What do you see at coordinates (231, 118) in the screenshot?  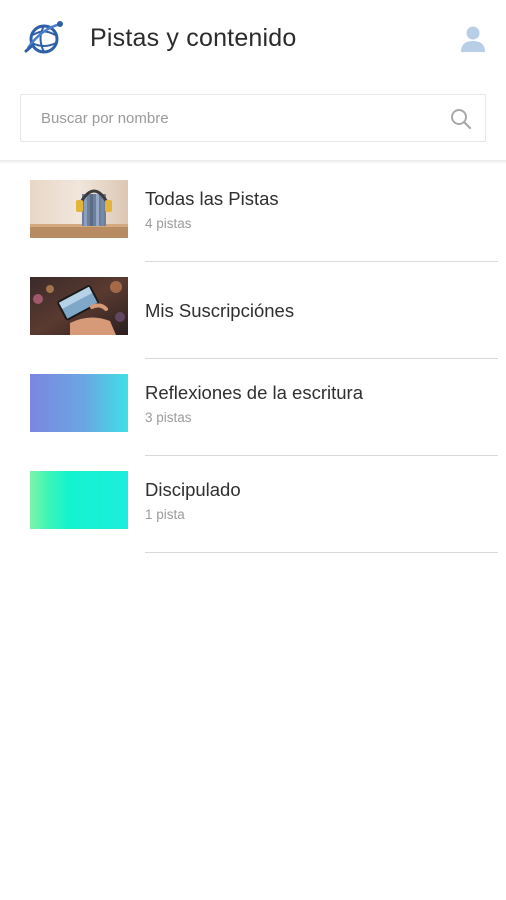 I see `search-input` at bounding box center [231, 118].